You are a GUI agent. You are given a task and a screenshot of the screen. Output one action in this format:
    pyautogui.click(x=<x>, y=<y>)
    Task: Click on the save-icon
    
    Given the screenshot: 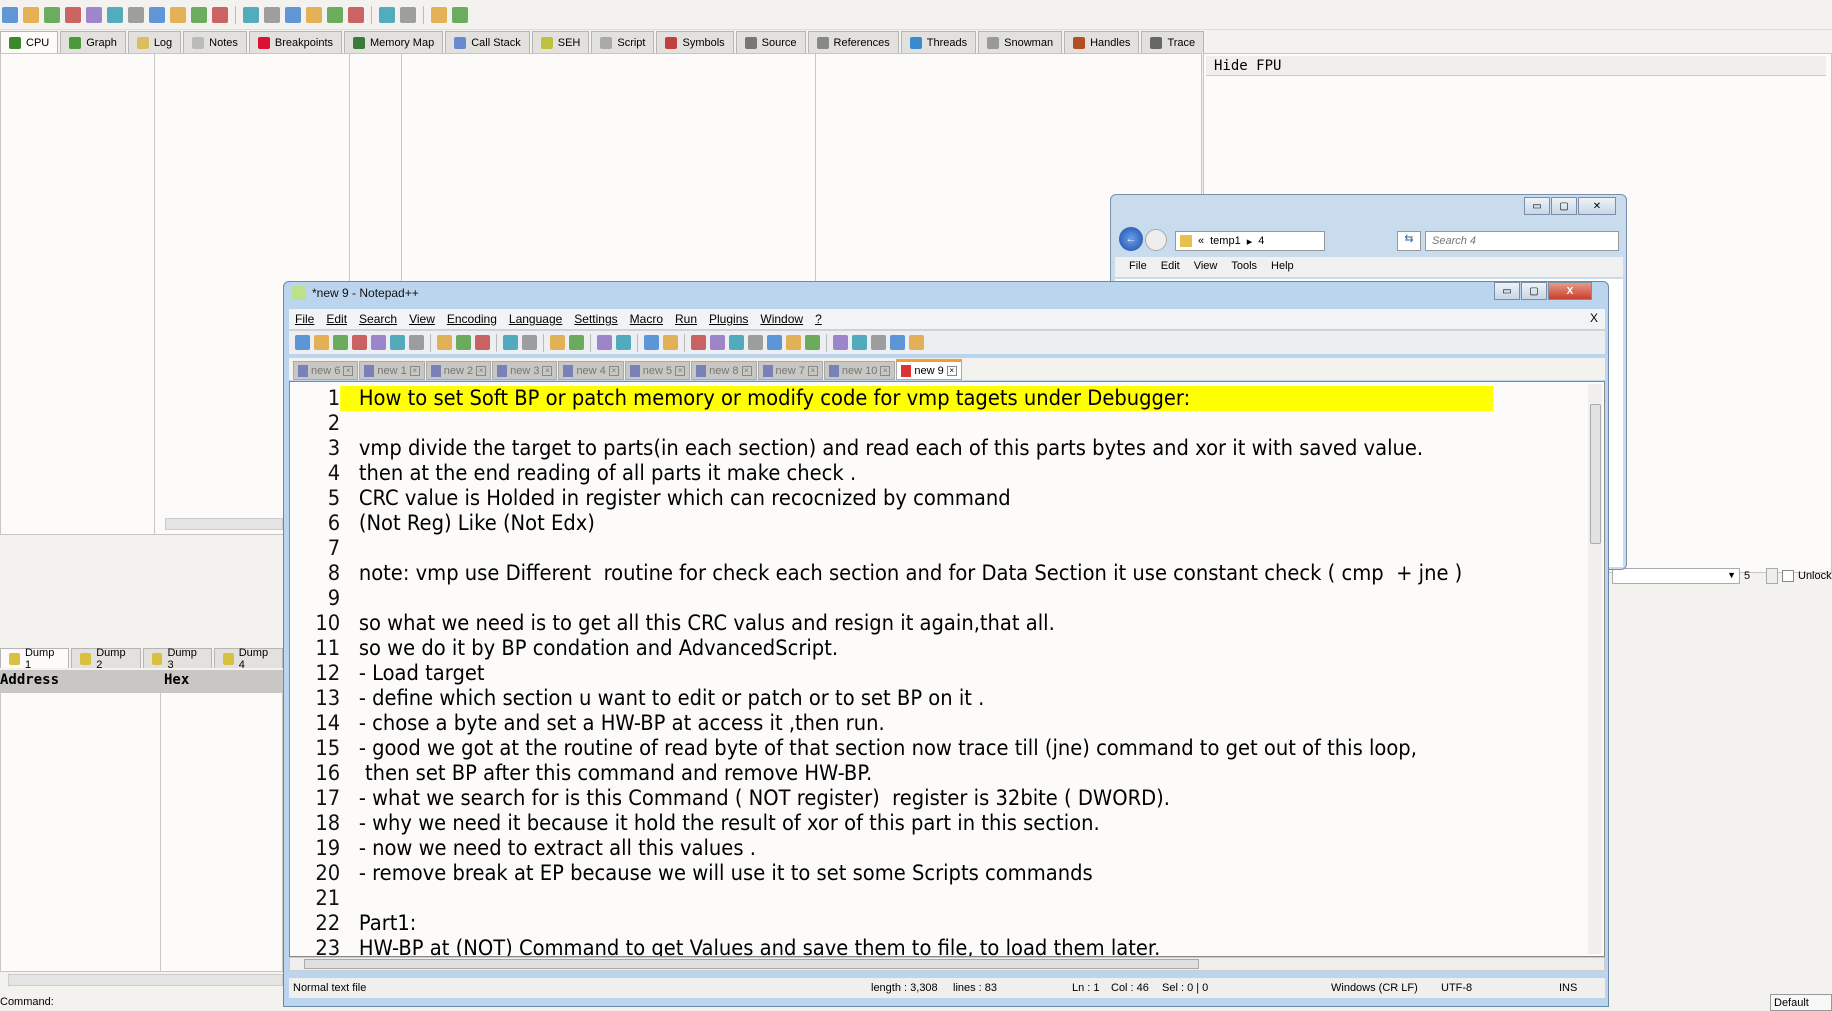 What is the action you would take?
    pyautogui.click(x=340, y=342)
    